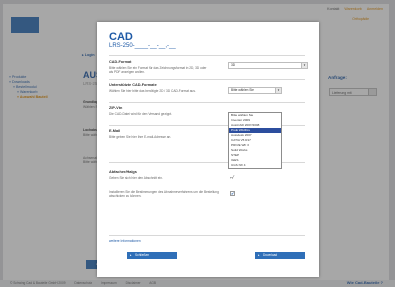 The image size is (395, 287). Describe the element at coordinates (242, 90) in the screenshot. I see `supported-formats-select-value: Bitte wählen Sie` at that location.